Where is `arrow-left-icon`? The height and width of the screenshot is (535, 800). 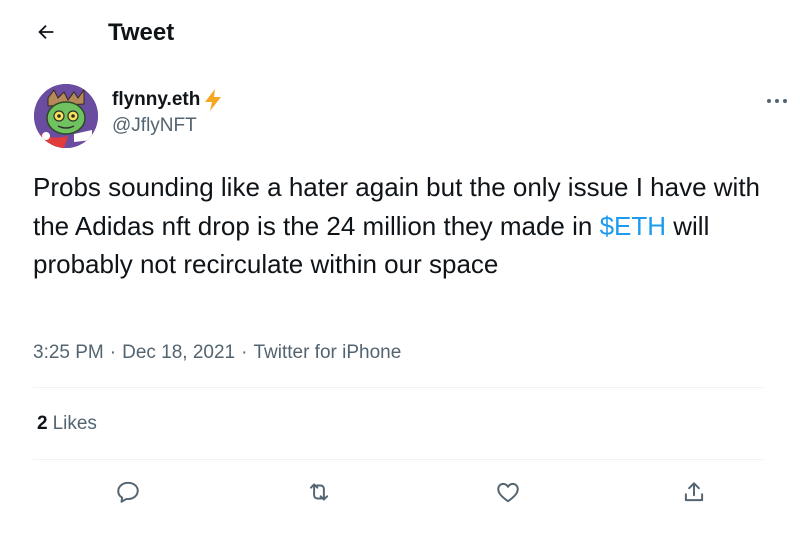 arrow-left-icon is located at coordinates (46, 32).